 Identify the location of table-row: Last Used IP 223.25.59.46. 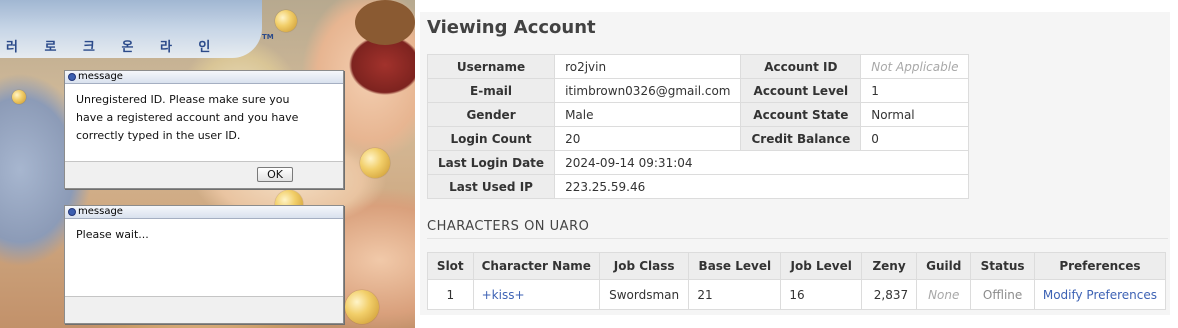
(698, 186).